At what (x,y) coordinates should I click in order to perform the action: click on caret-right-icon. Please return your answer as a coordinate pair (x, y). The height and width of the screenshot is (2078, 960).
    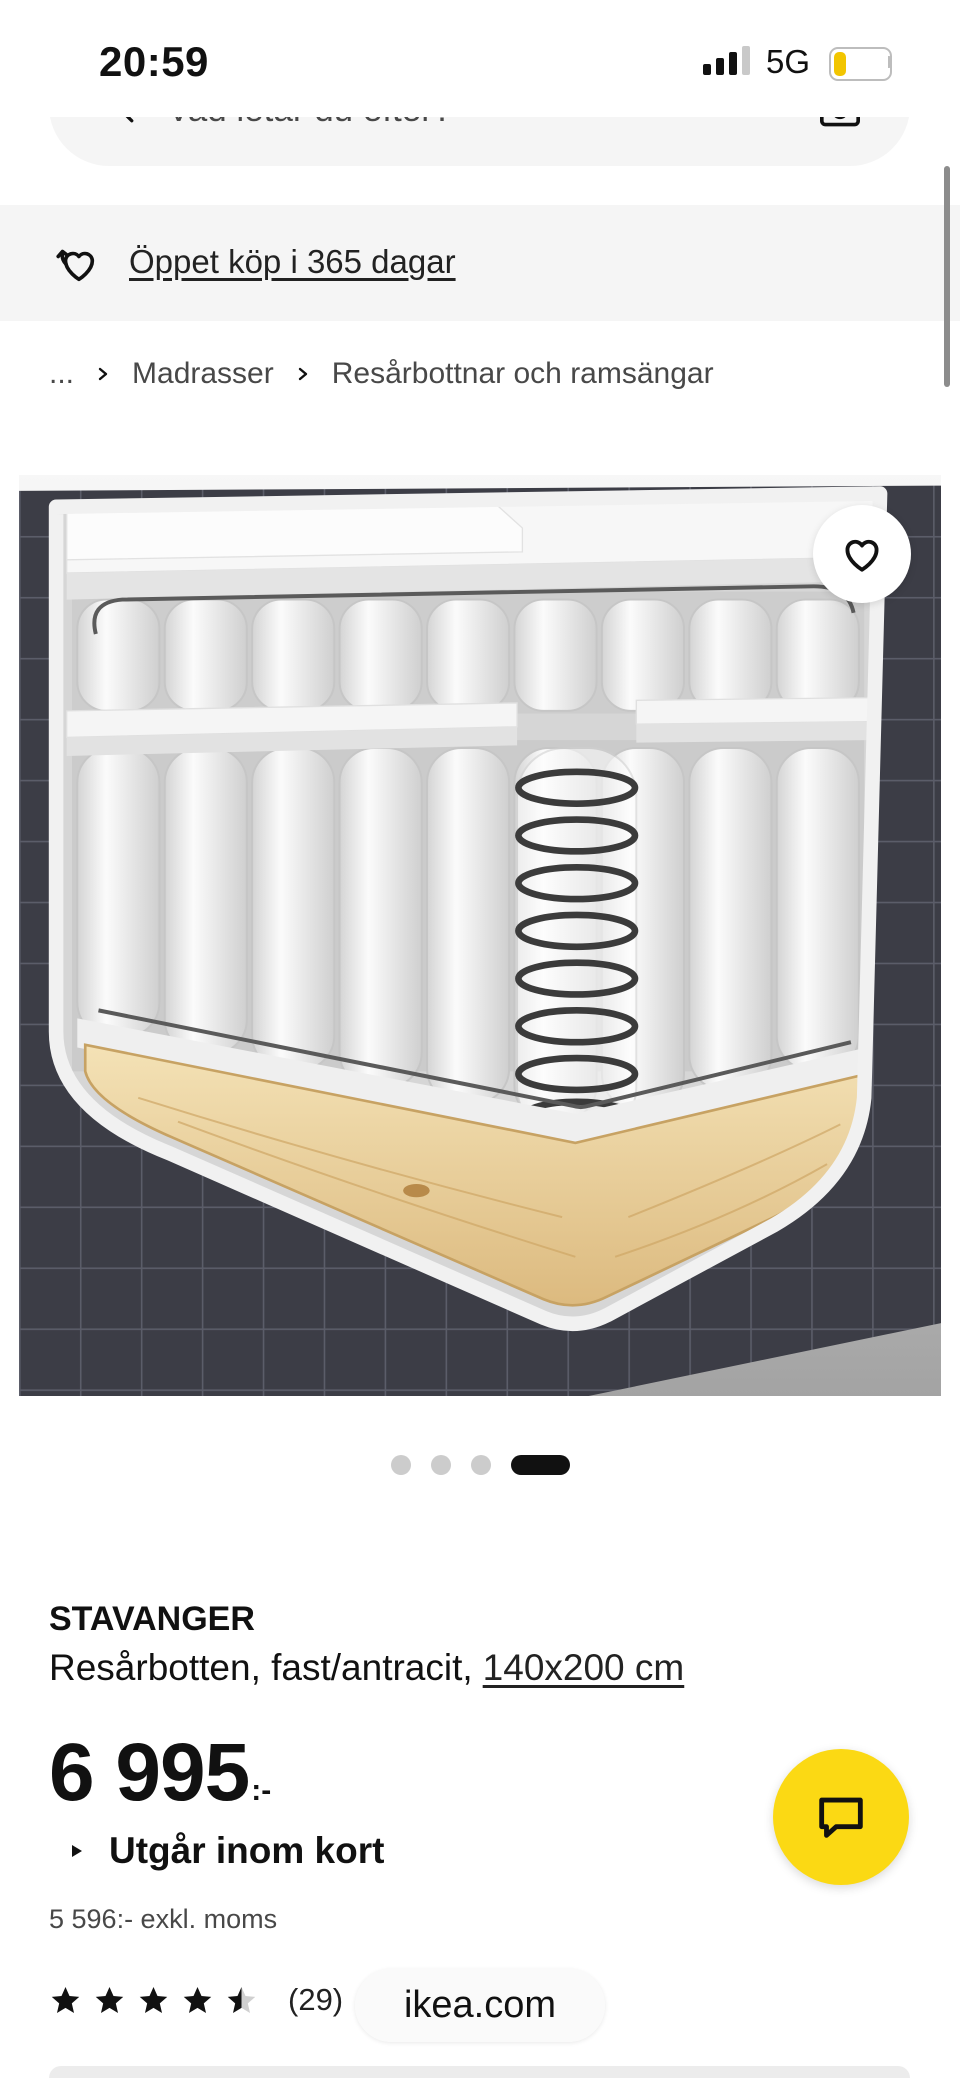
    Looking at the image, I should click on (77, 1851).